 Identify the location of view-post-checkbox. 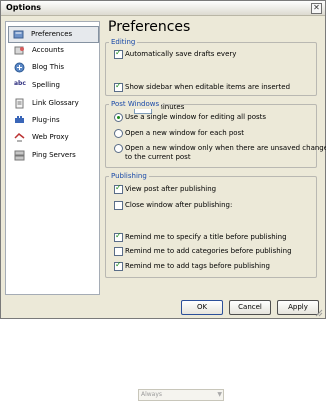
(118, 188).